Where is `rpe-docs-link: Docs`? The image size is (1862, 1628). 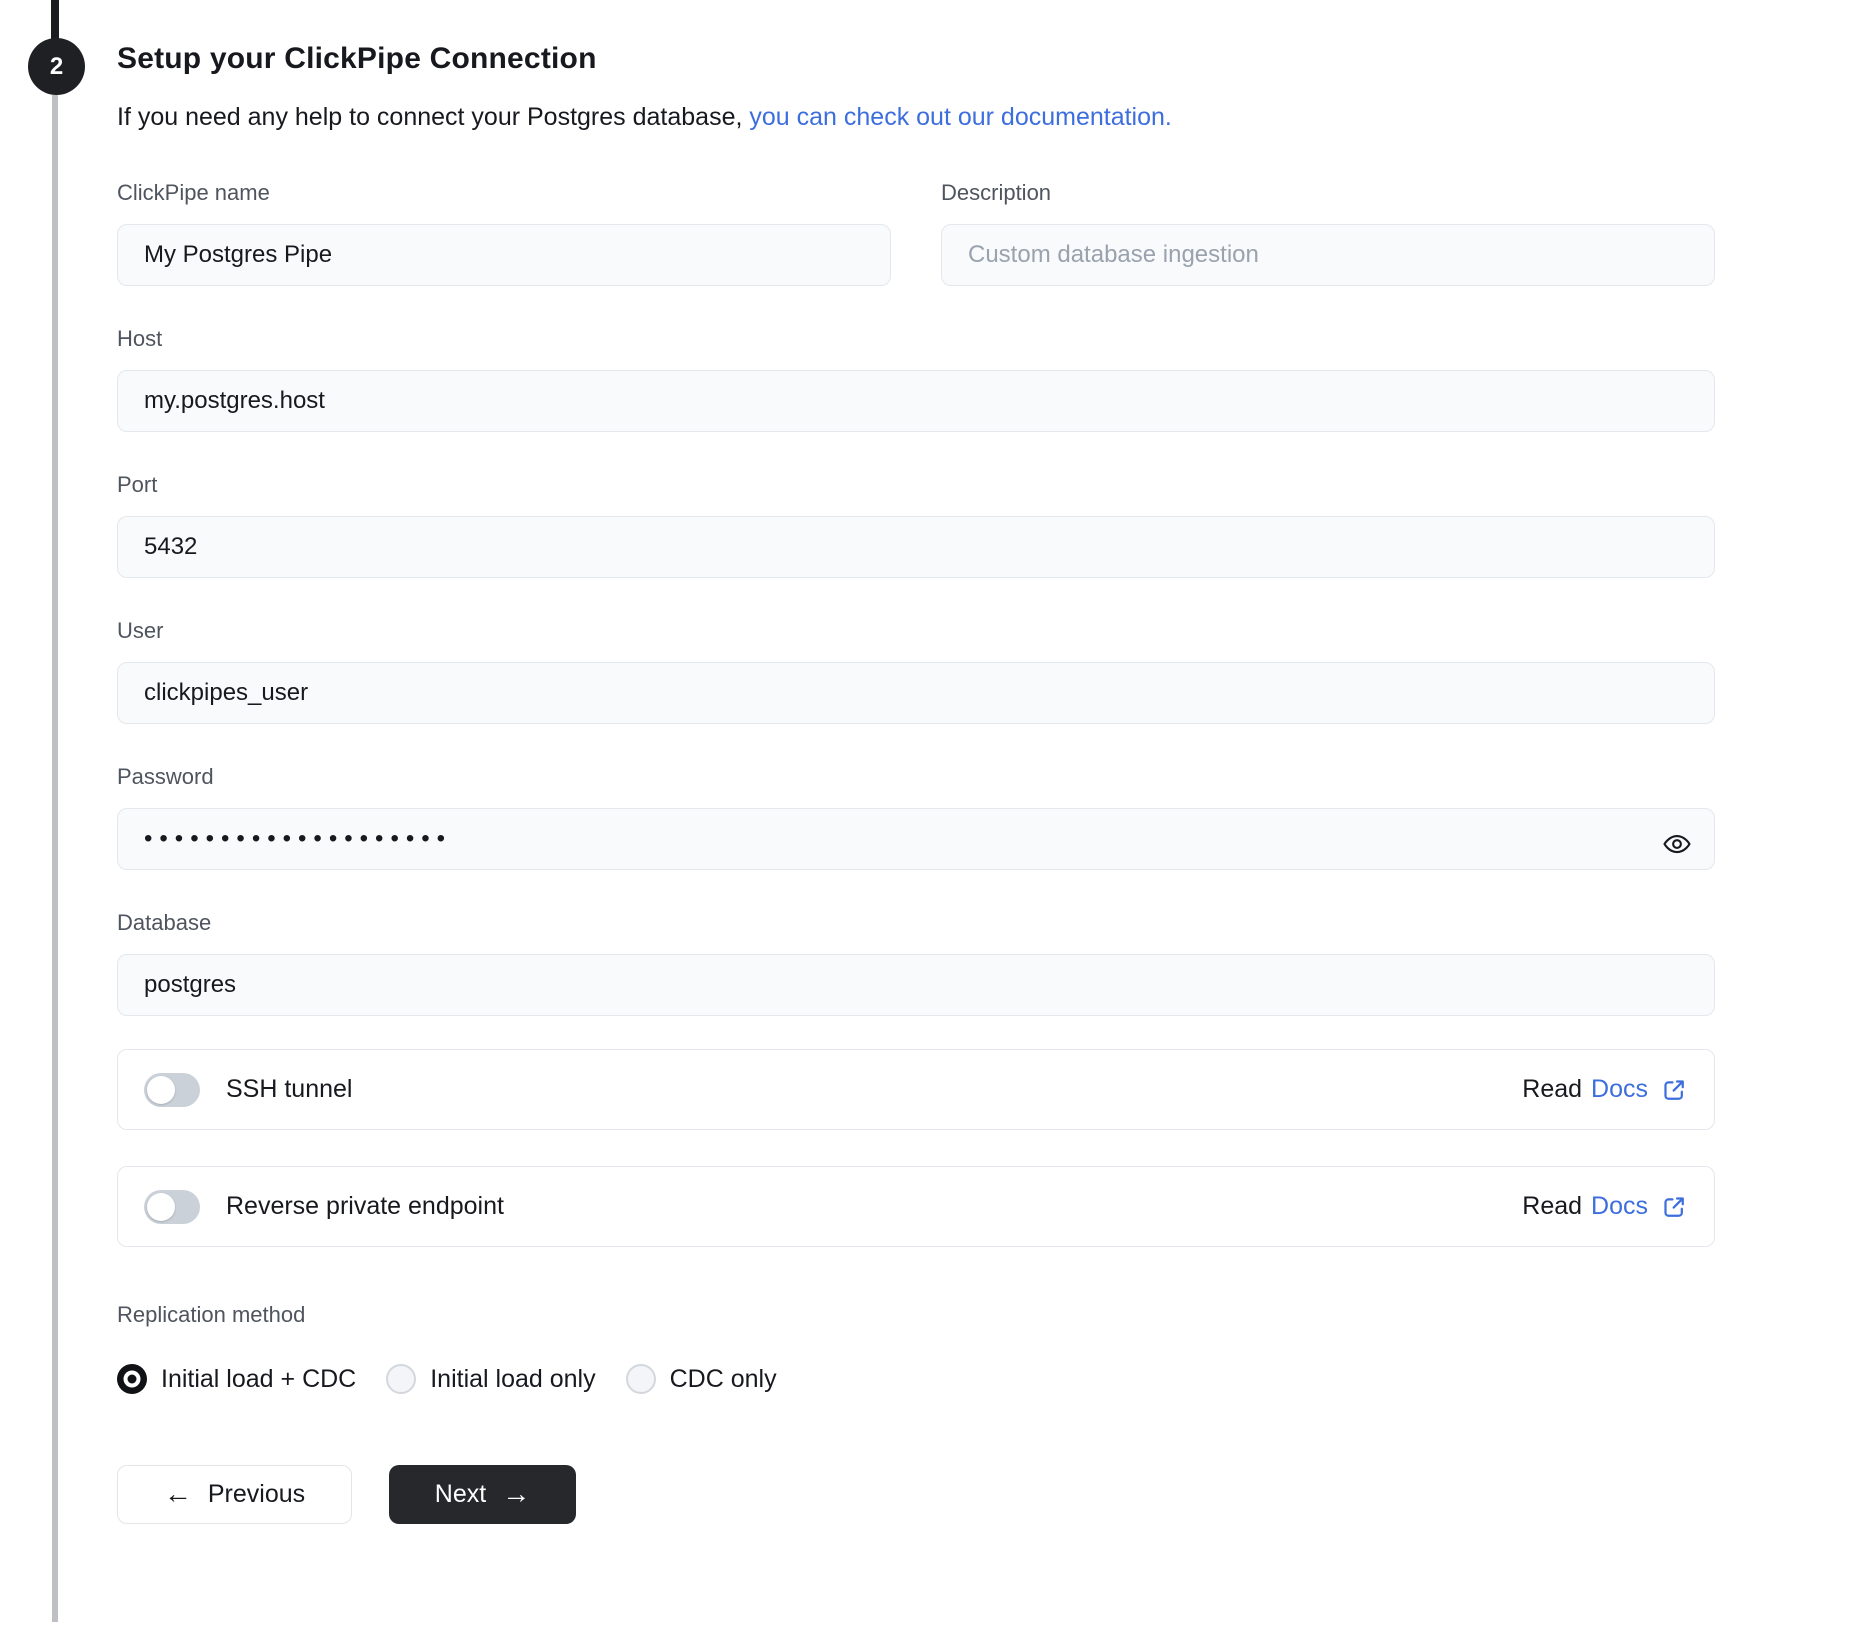 rpe-docs-link: Docs is located at coordinates (1619, 1206).